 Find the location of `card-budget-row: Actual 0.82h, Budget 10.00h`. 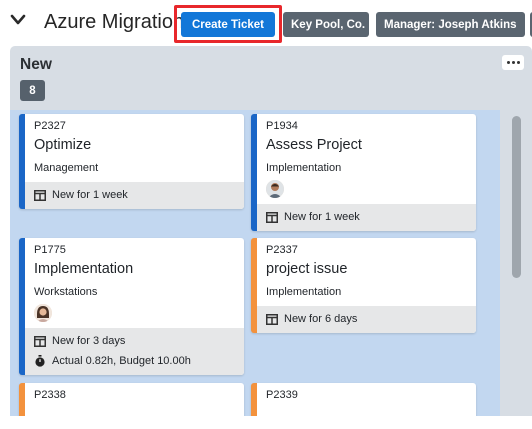

card-budget-row: Actual 0.82h, Budget 10.00h is located at coordinates (112, 361).